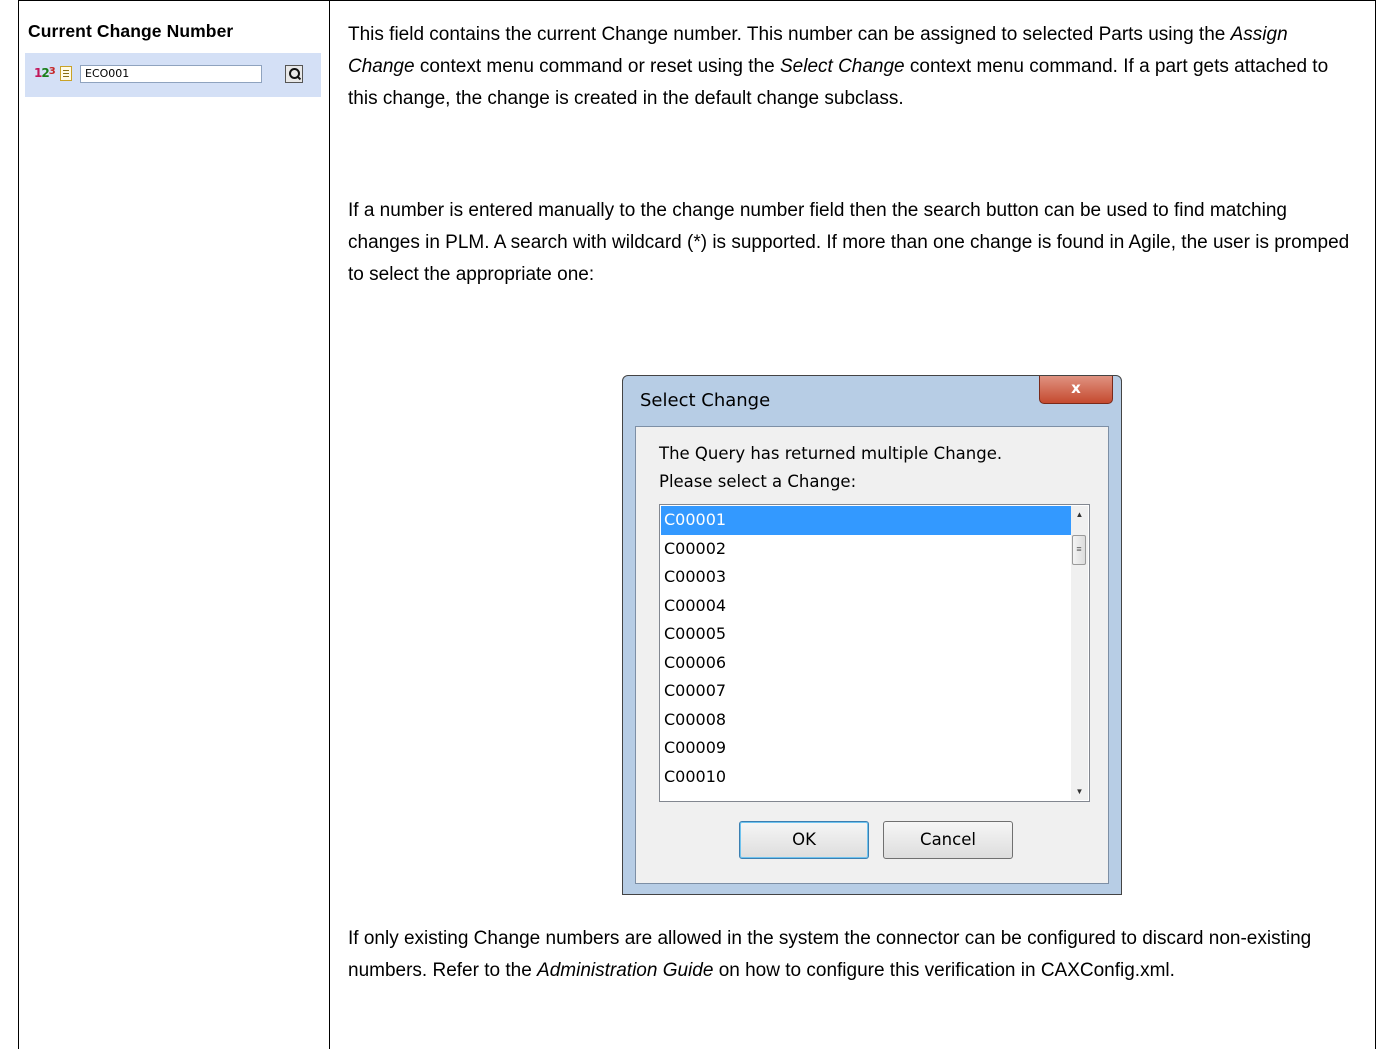 This screenshot has height=1049, width=1377. What do you see at coordinates (866, 634) in the screenshot?
I see `list-item: C00005` at bounding box center [866, 634].